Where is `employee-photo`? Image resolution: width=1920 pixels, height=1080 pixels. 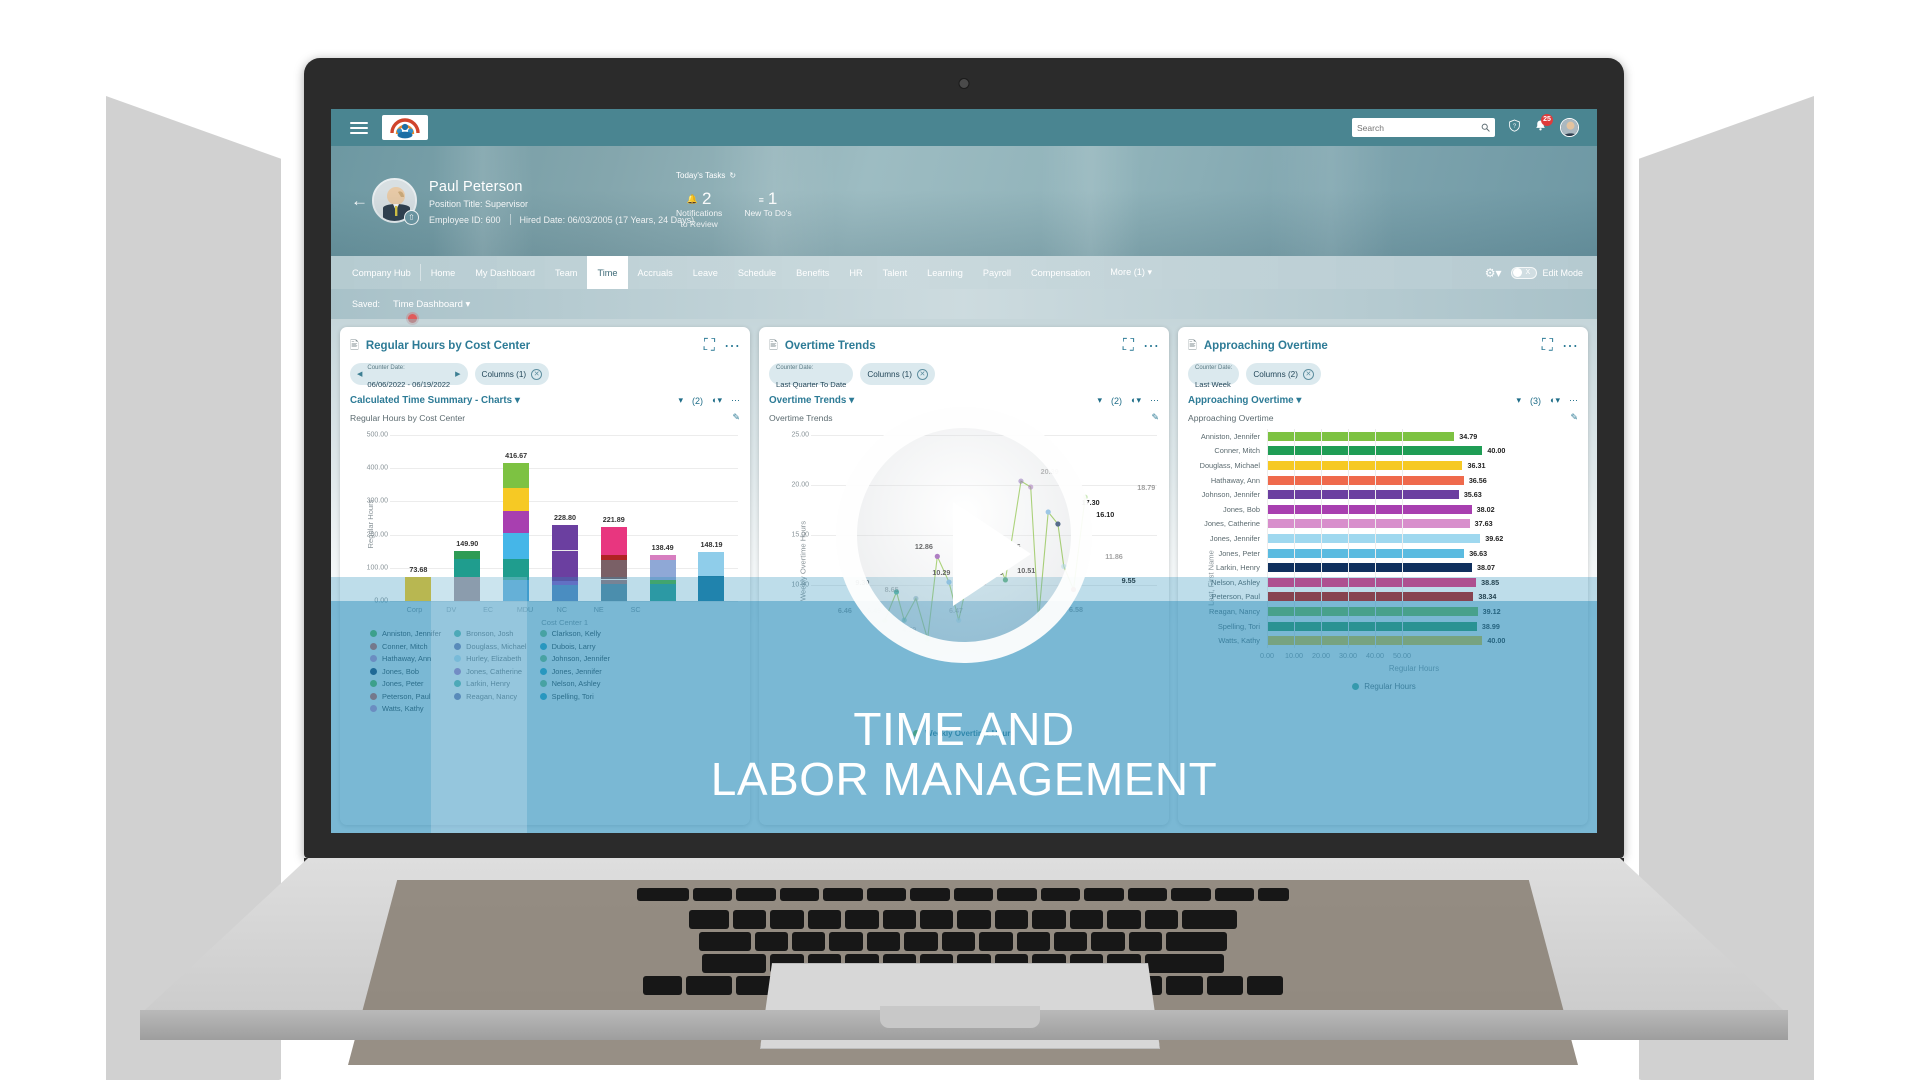 employee-photo is located at coordinates (394, 200).